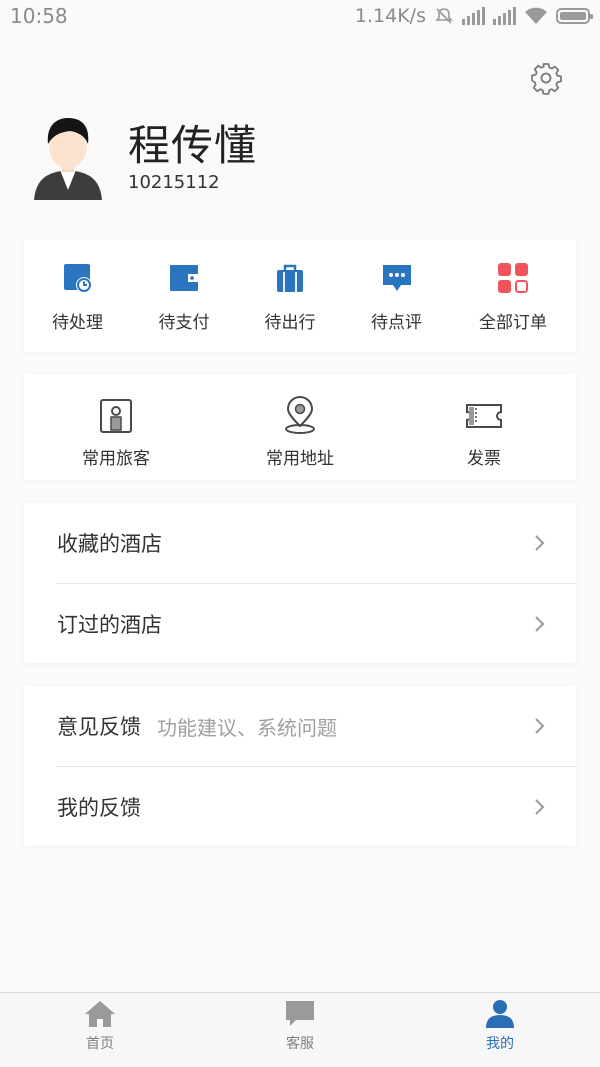 The height and width of the screenshot is (1067, 600). What do you see at coordinates (513, 278) in the screenshot?
I see `grid-icon` at bounding box center [513, 278].